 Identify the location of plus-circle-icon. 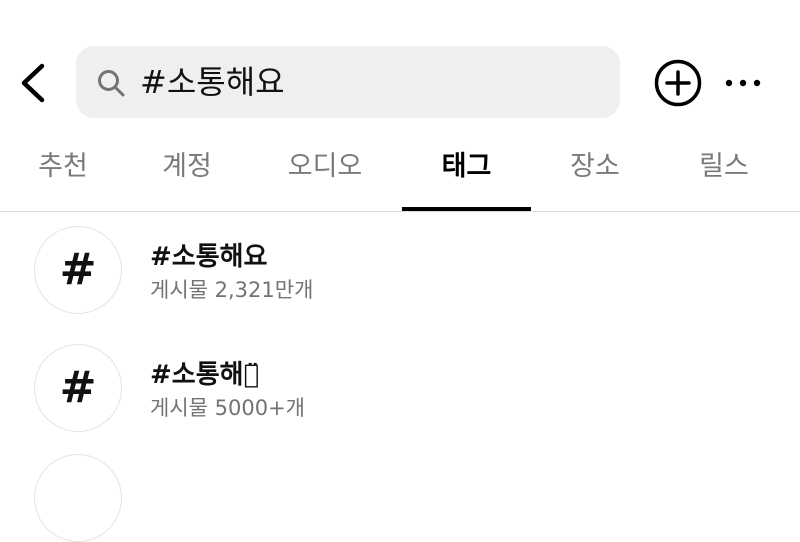
(678, 83).